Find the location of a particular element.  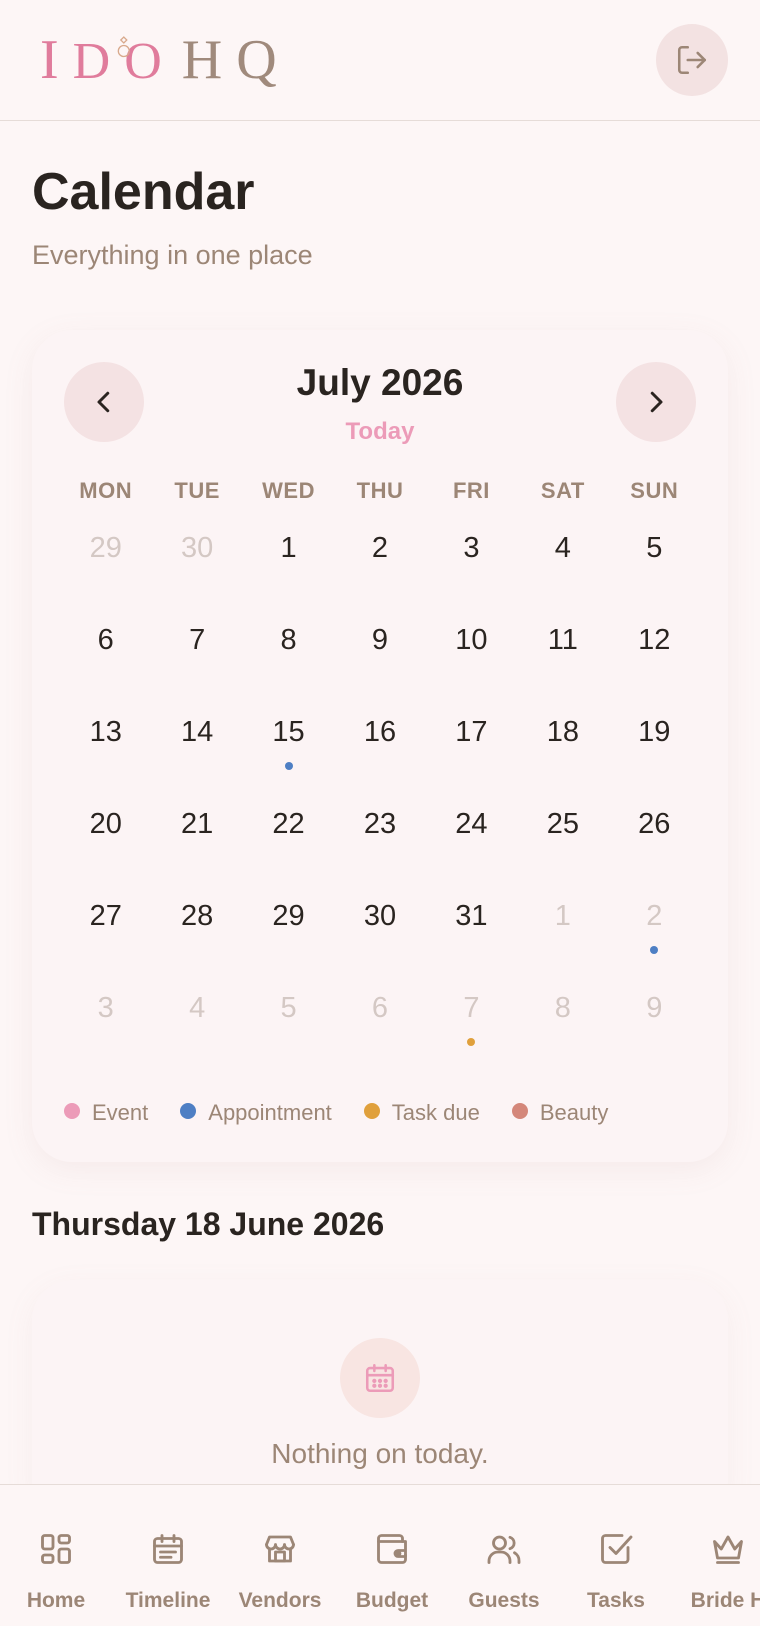

calendar-day-number: 22 is located at coordinates (288, 824).